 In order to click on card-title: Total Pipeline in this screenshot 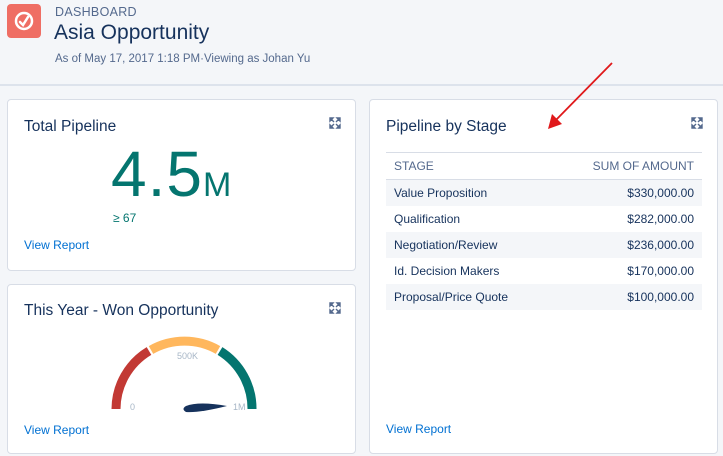, I will do `click(70, 126)`.